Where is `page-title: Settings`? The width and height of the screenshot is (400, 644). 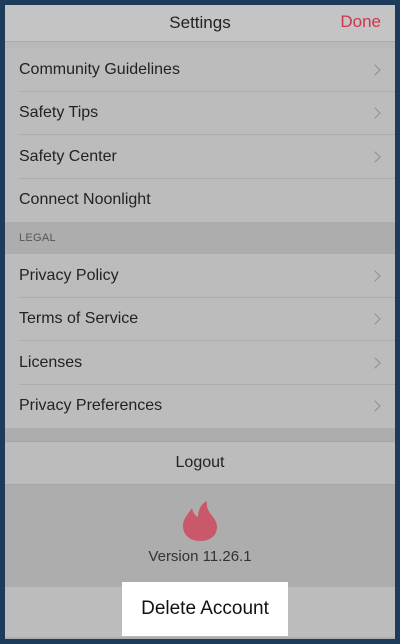 page-title: Settings is located at coordinates (200, 22).